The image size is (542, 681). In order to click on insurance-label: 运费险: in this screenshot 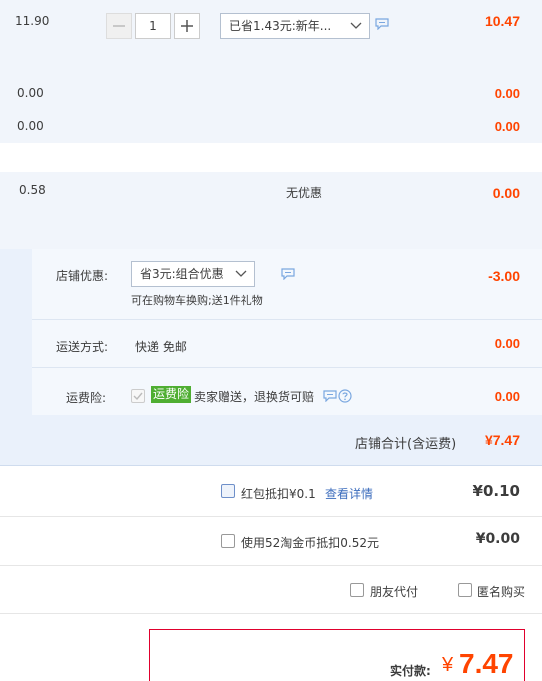, I will do `click(86, 398)`.